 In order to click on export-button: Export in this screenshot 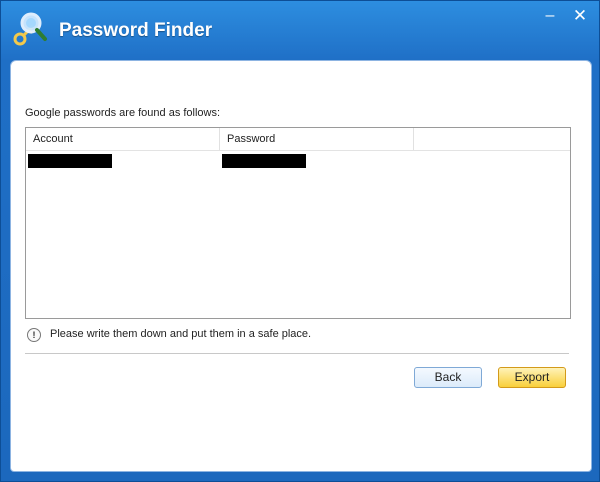, I will do `click(532, 377)`.